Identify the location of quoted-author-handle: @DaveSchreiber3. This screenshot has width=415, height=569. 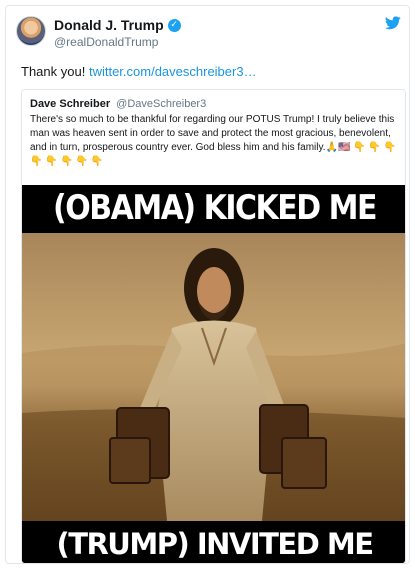
(161, 104).